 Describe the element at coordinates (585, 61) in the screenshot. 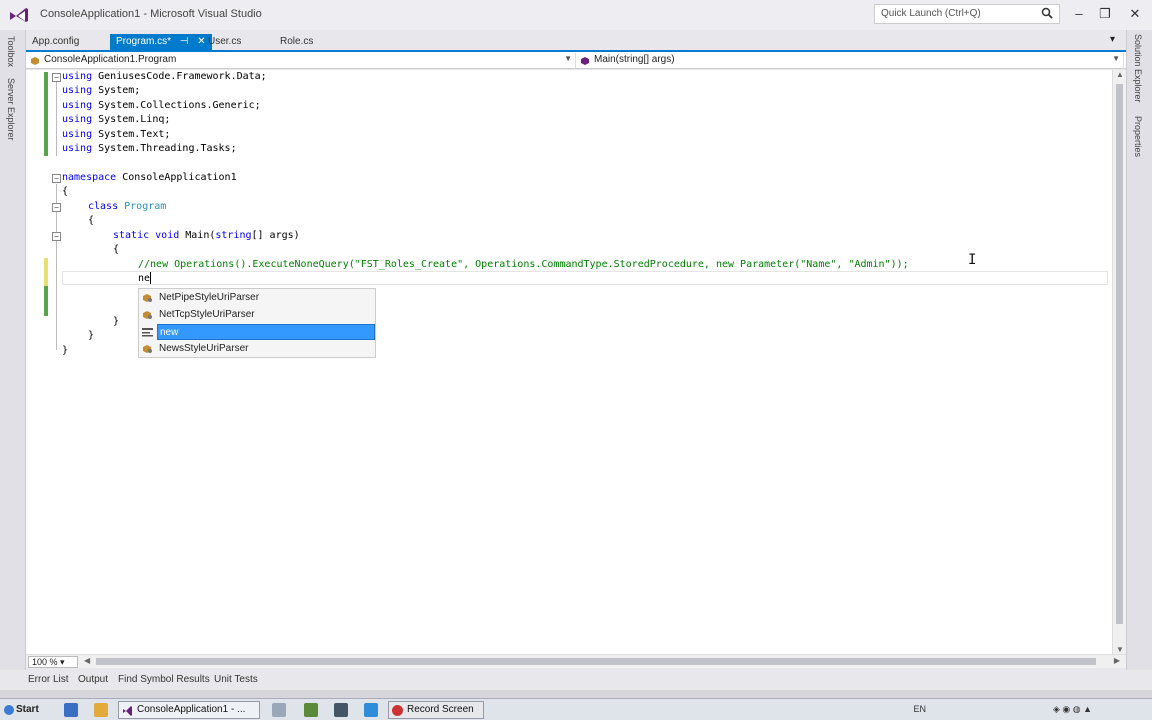

I see `method-icon` at that location.